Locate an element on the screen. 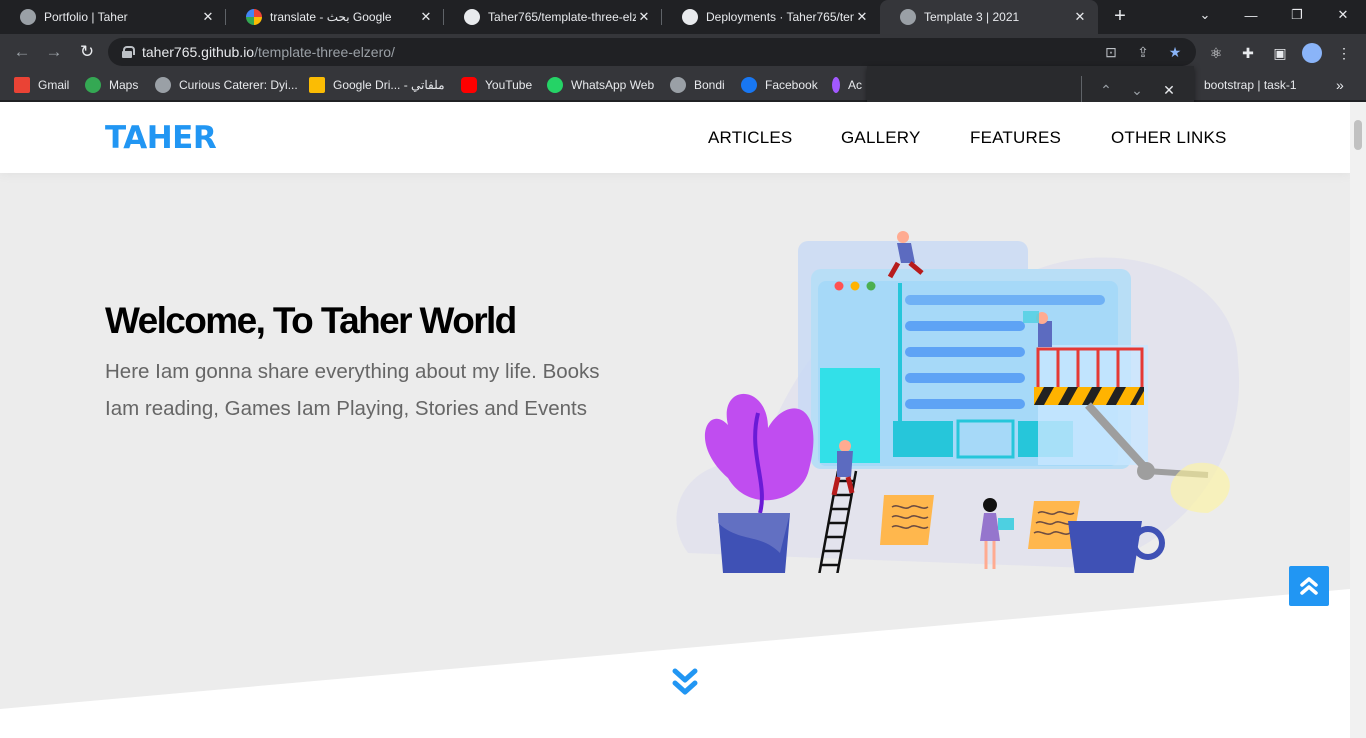  bookmark-ac: Ac is located at coordinates (847, 85).